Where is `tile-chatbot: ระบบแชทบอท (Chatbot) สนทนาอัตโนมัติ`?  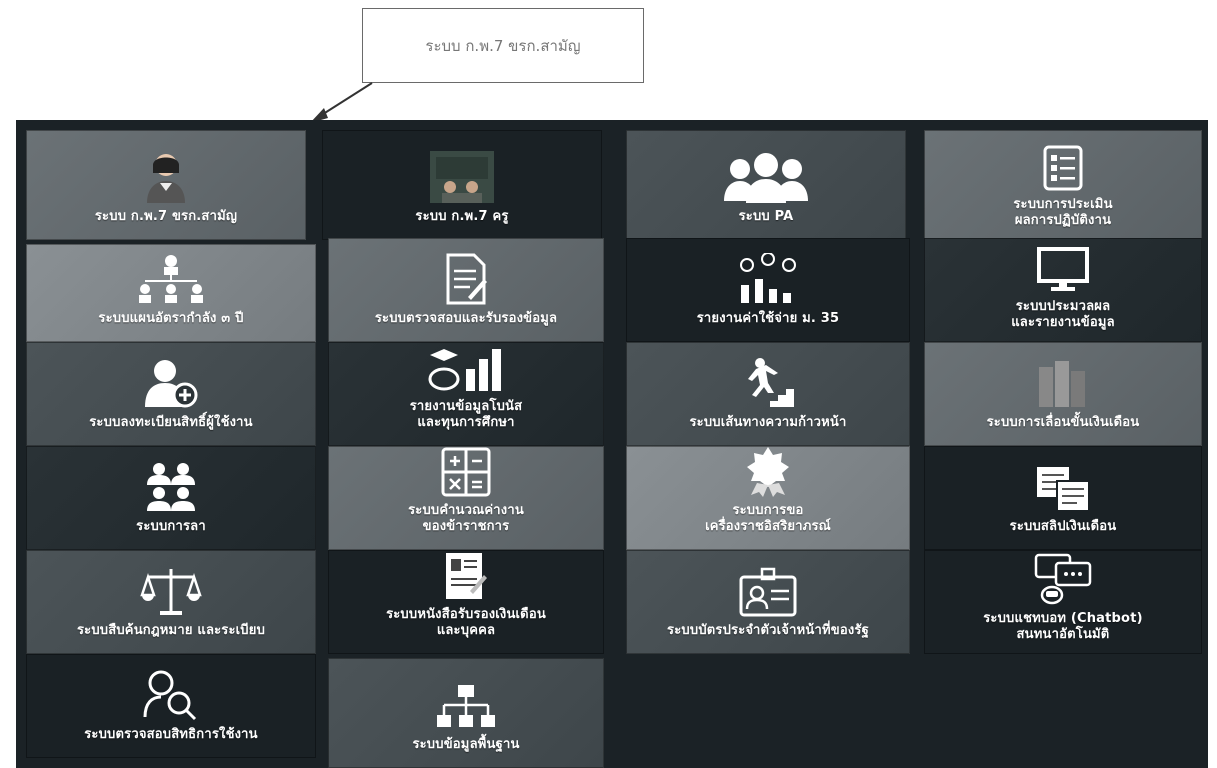
tile-chatbot: ระบบแชทบอท (Chatbot) สนทนาอัตโนมัติ is located at coordinates (1063, 602).